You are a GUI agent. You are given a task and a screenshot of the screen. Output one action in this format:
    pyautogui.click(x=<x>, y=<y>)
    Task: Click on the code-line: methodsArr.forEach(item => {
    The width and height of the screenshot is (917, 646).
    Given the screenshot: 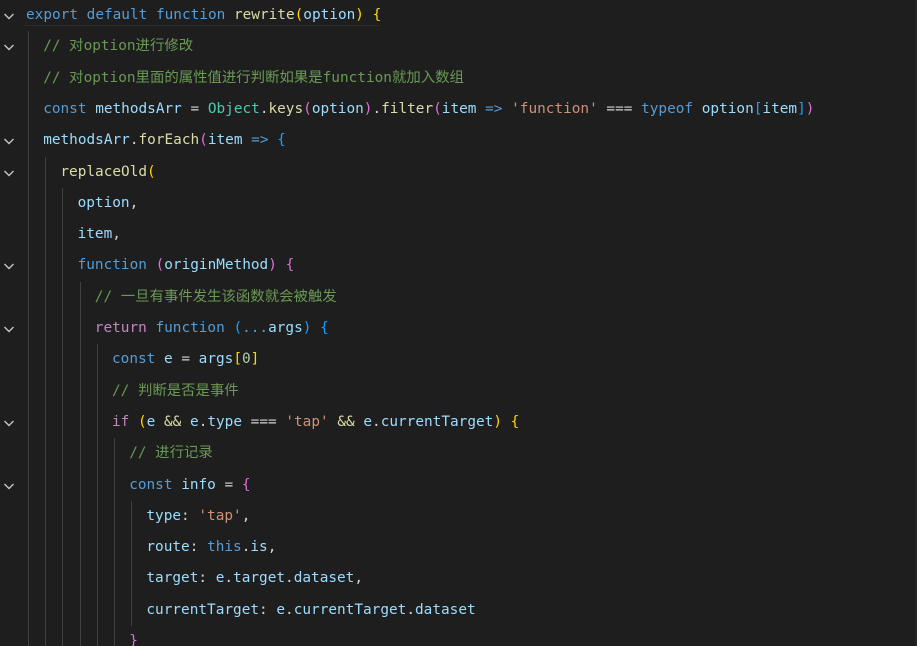 What is the action you would take?
    pyautogui.click(x=458, y=140)
    